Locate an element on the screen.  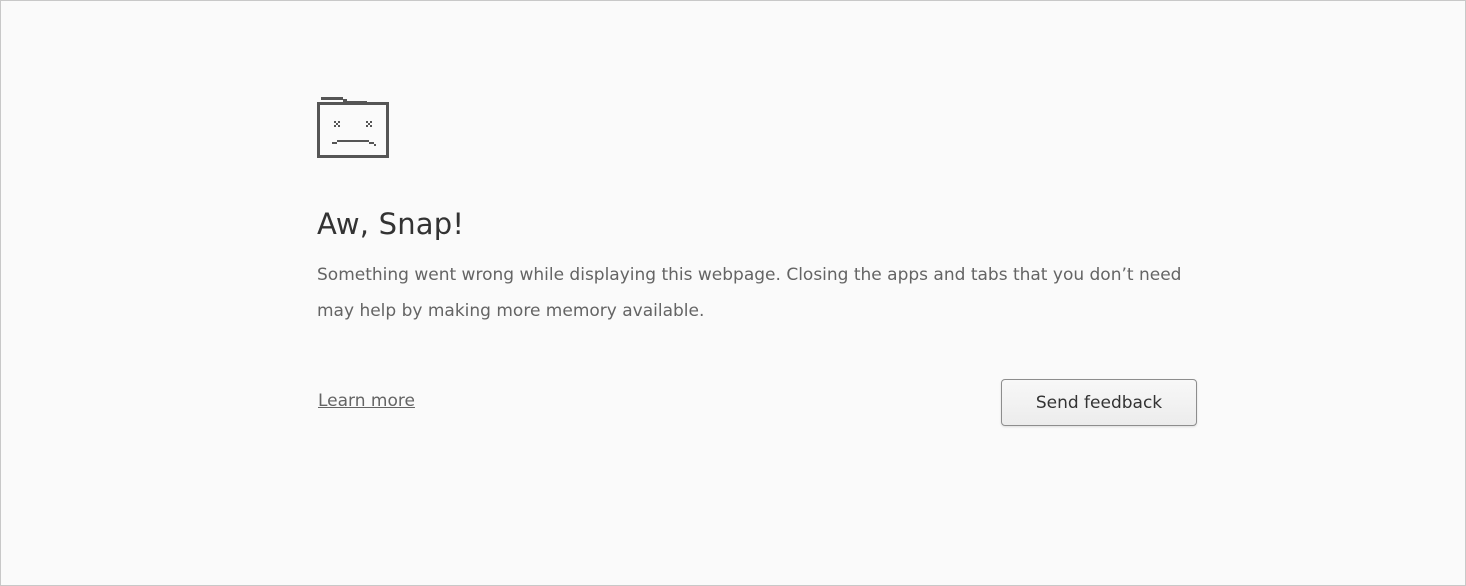
error-actions: Learn more Send feedback is located at coordinates (758, 403).